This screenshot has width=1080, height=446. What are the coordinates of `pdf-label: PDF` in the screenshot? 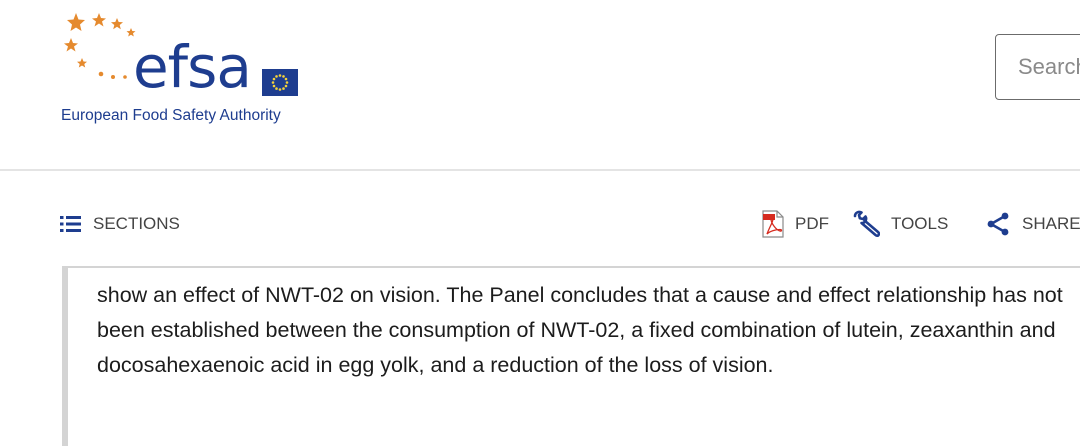 It's located at (812, 223).